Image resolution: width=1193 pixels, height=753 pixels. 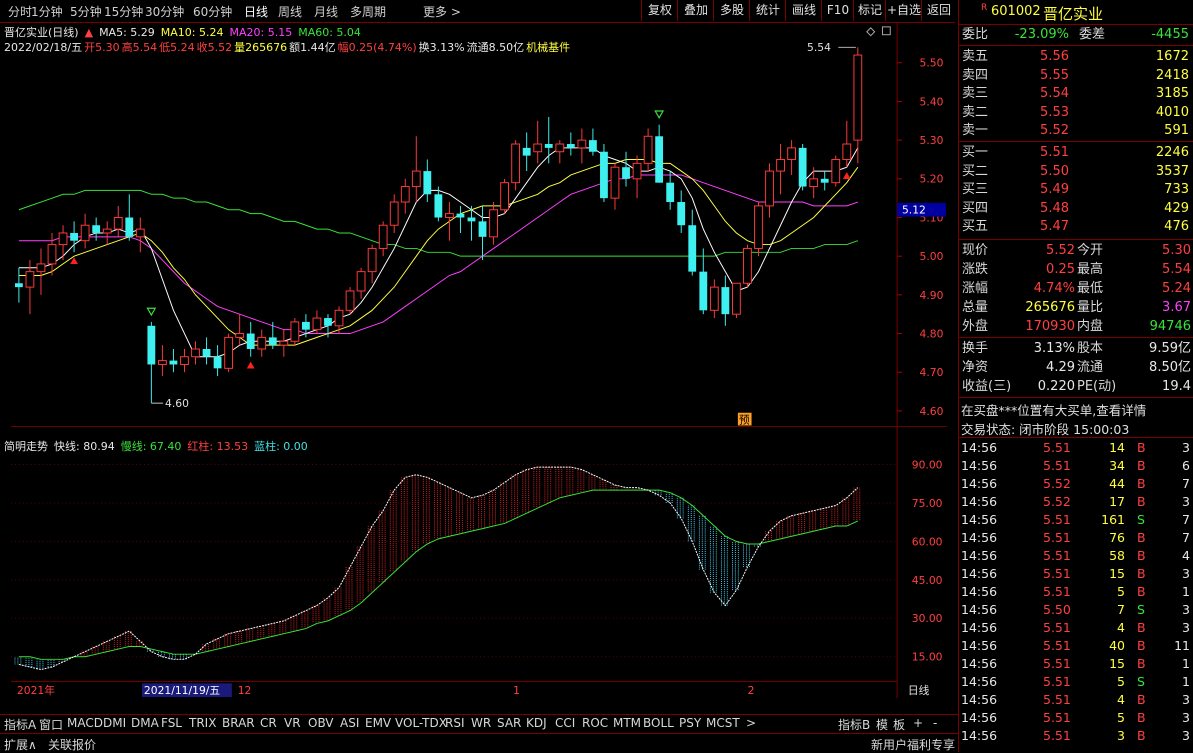 What do you see at coordinates (47, 11) in the screenshot?
I see `period-tab-1: 1分钟` at bounding box center [47, 11].